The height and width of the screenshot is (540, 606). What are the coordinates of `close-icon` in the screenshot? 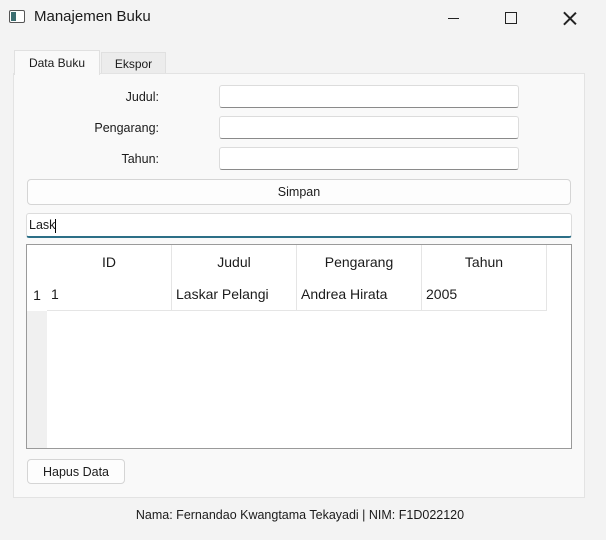 It's located at (569, 18).